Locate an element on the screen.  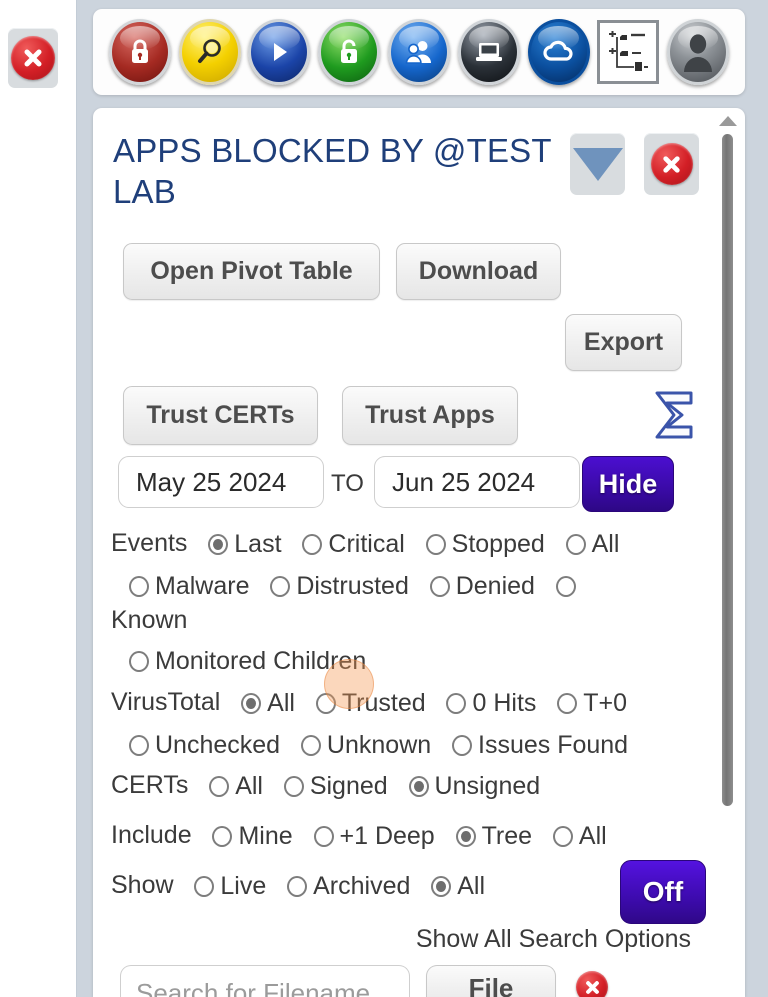
panel-close-button: Close is located at coordinates (671, 164).